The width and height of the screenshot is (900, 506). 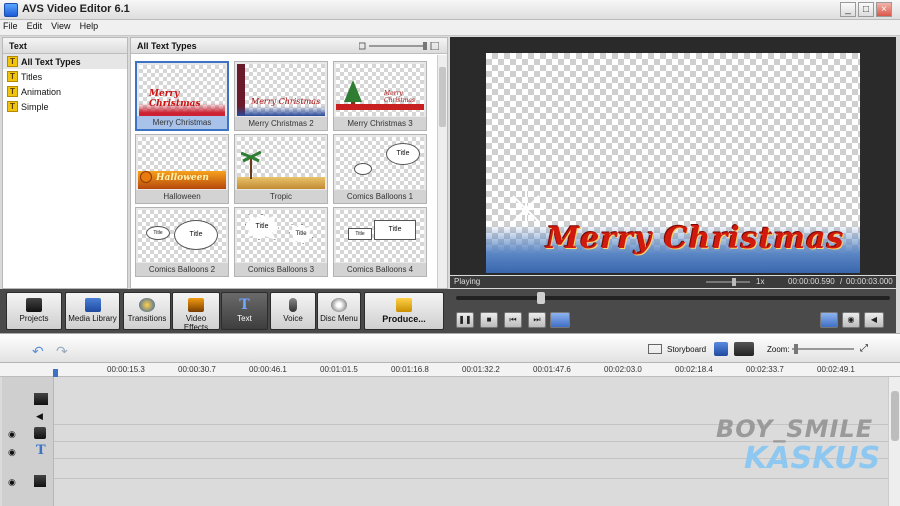 What do you see at coordinates (34, 311) in the screenshot?
I see `projects-button: Projects` at bounding box center [34, 311].